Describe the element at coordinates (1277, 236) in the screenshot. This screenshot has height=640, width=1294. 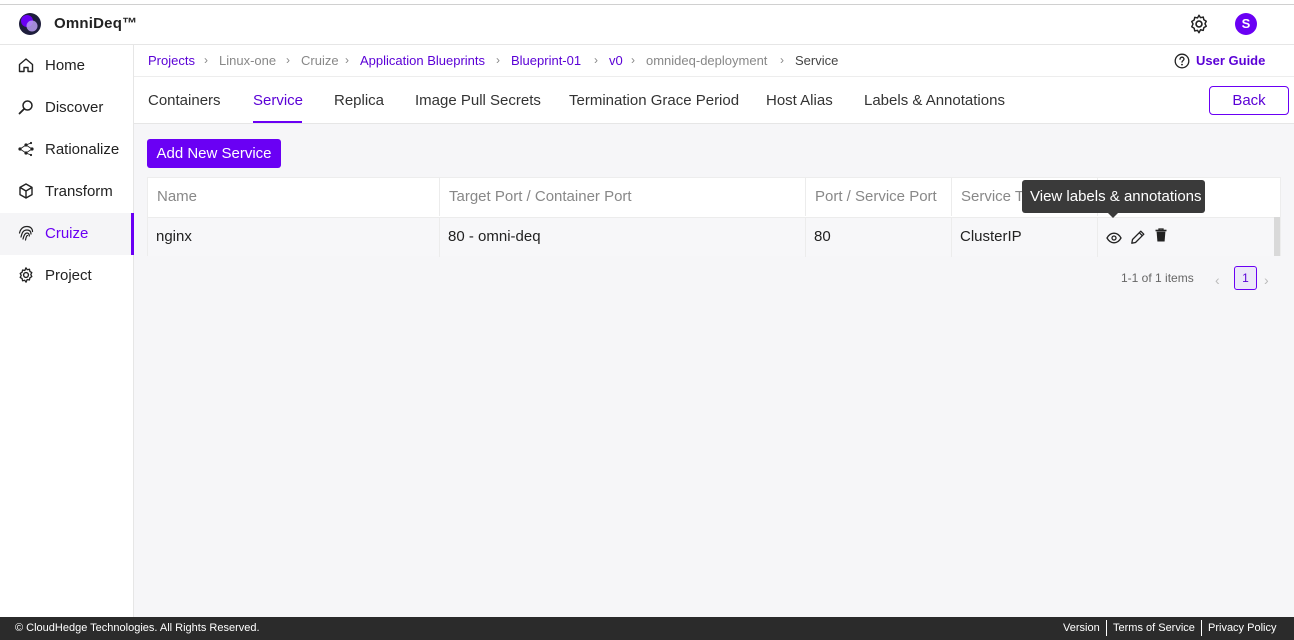
I see `table-scrollbar` at that location.